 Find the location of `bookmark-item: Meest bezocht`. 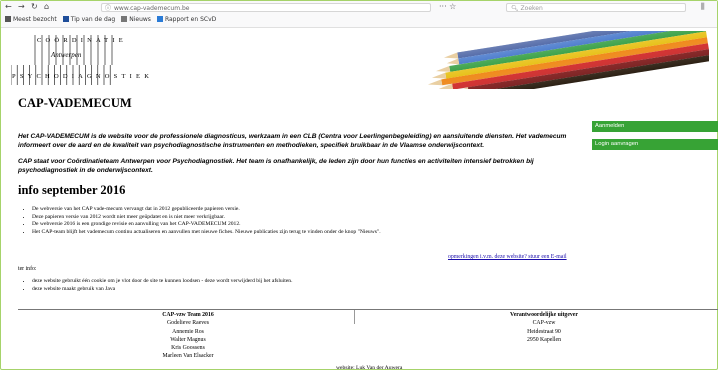

bookmark-item: Meest bezocht is located at coordinates (31, 19).